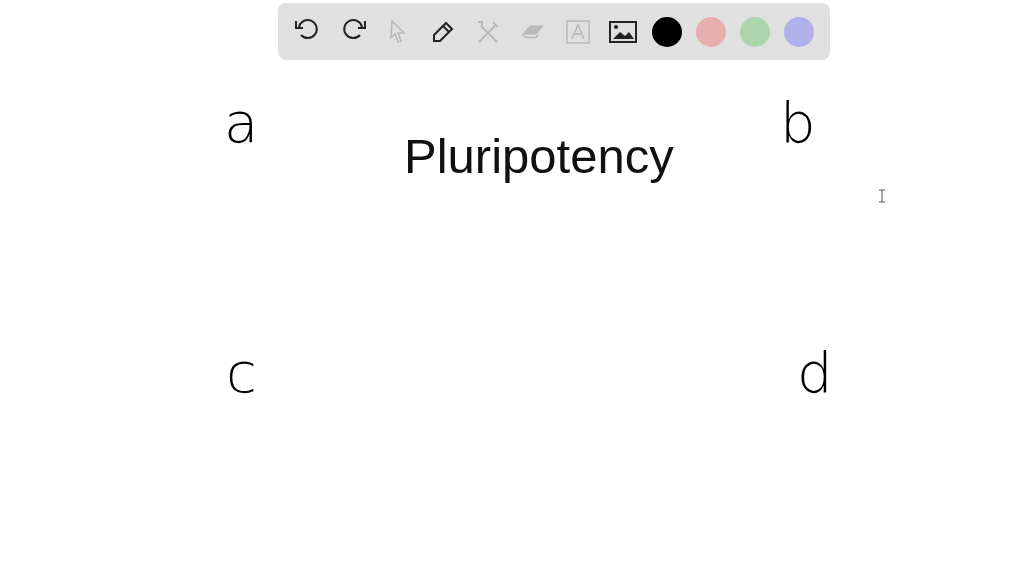 The image size is (1024, 576). Describe the element at coordinates (798, 123) in the screenshot. I see `handwritten-letter: b` at that location.